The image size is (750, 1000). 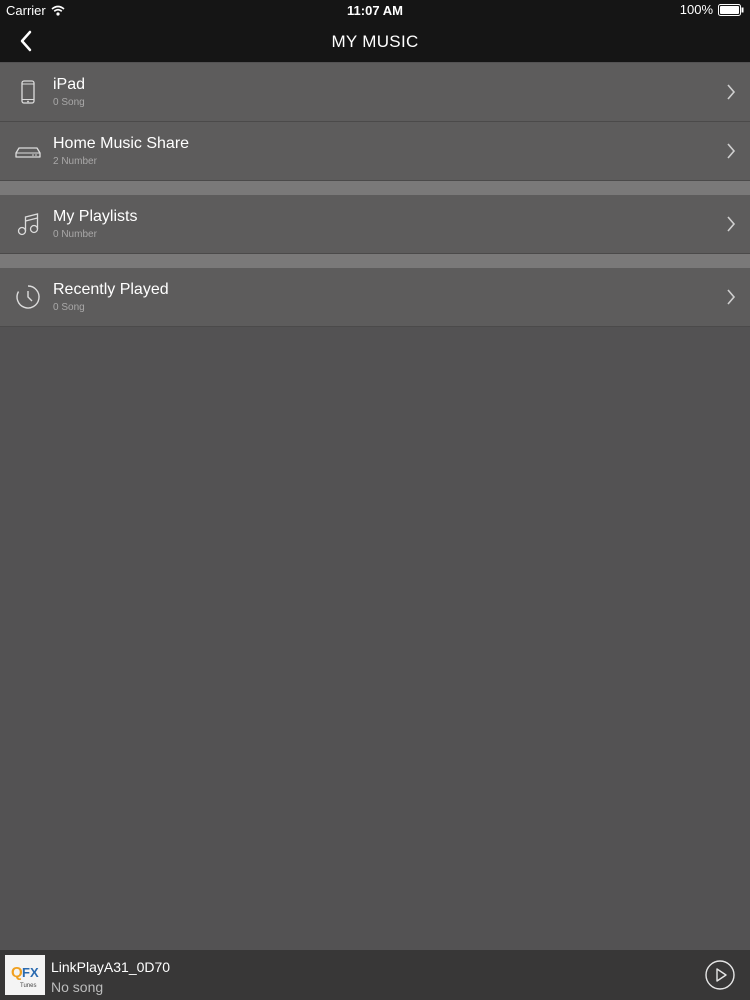 What do you see at coordinates (28, 224) in the screenshot?
I see `music-note-icon` at bounding box center [28, 224].